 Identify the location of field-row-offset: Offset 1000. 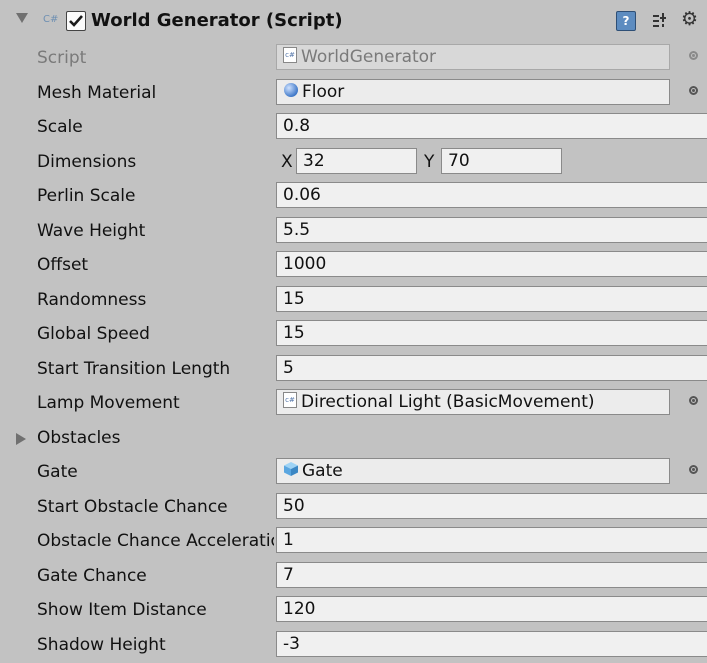
(353, 266).